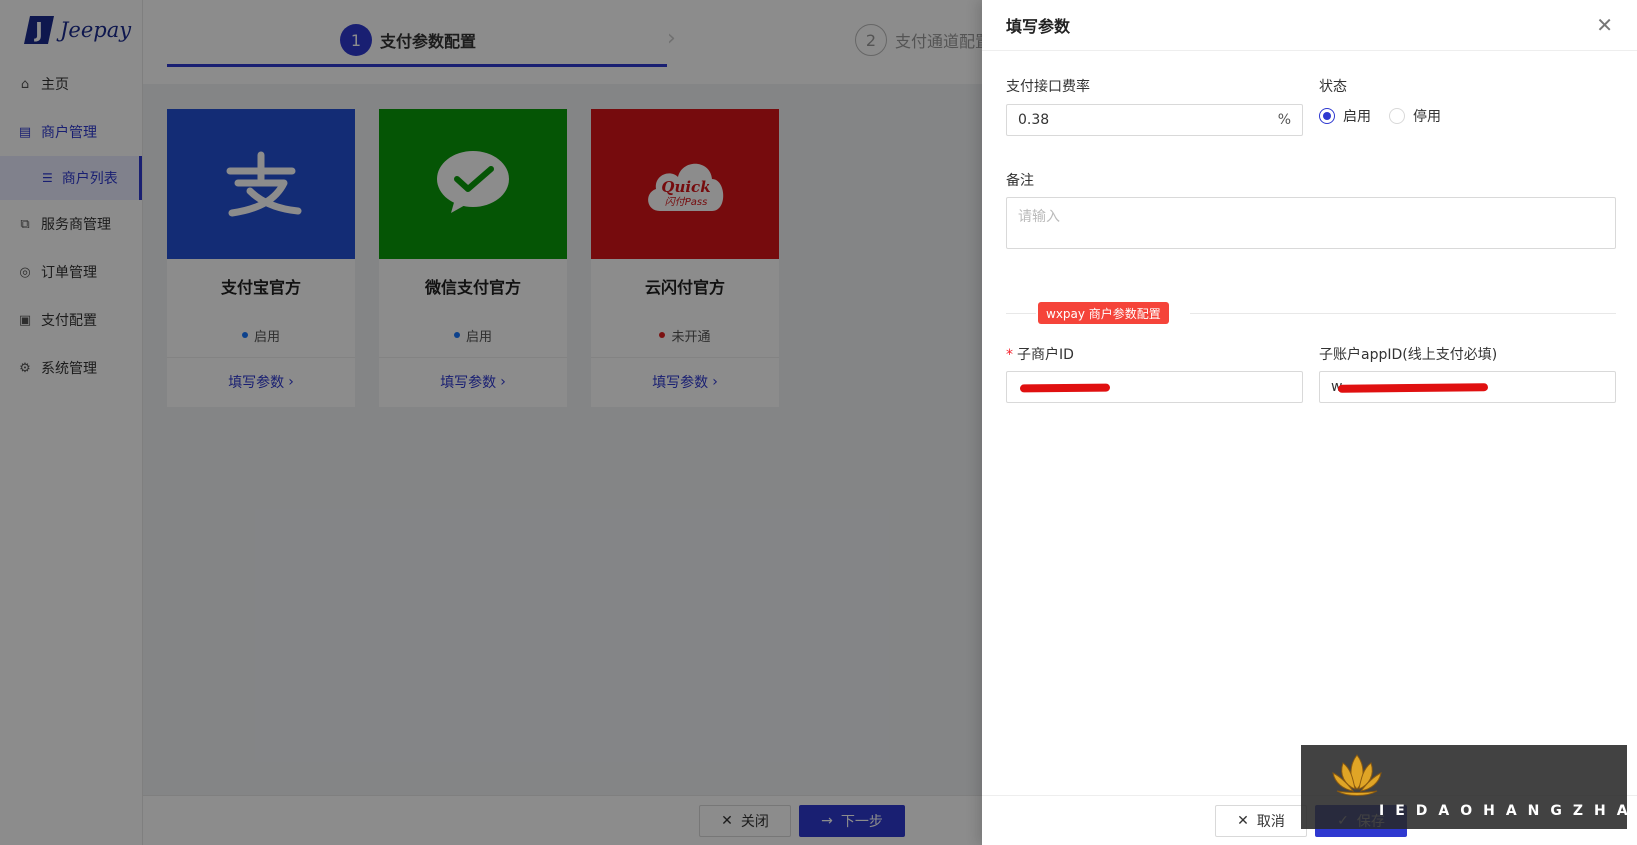 Image resolution: width=1637 pixels, height=845 pixels. I want to click on status-radio-disabled: 停用, so click(1415, 116).